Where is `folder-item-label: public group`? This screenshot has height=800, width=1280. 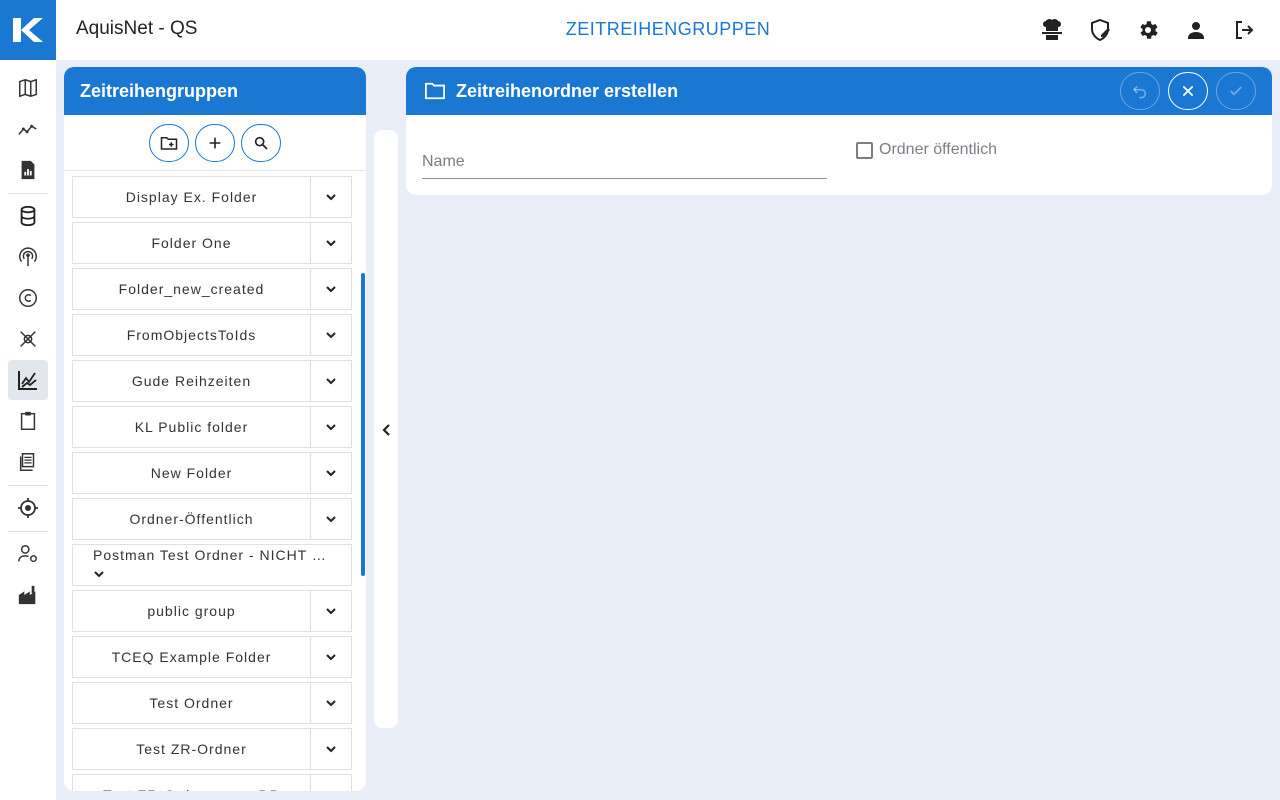
folder-item-label: public group is located at coordinates (192, 611).